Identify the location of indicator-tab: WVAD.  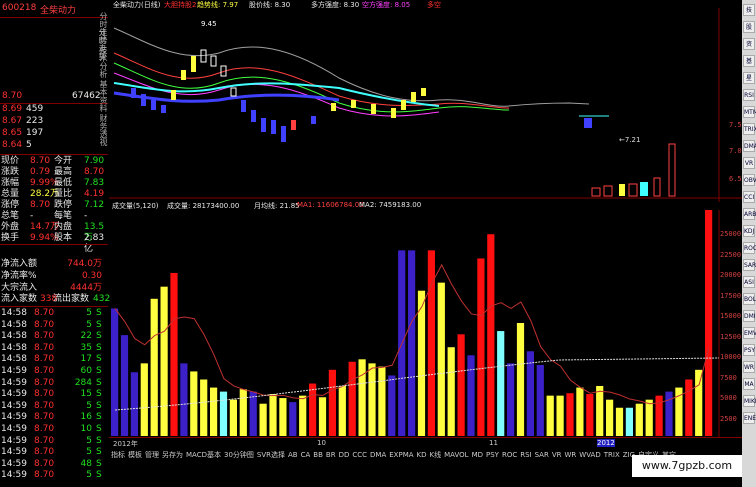
(589, 455).